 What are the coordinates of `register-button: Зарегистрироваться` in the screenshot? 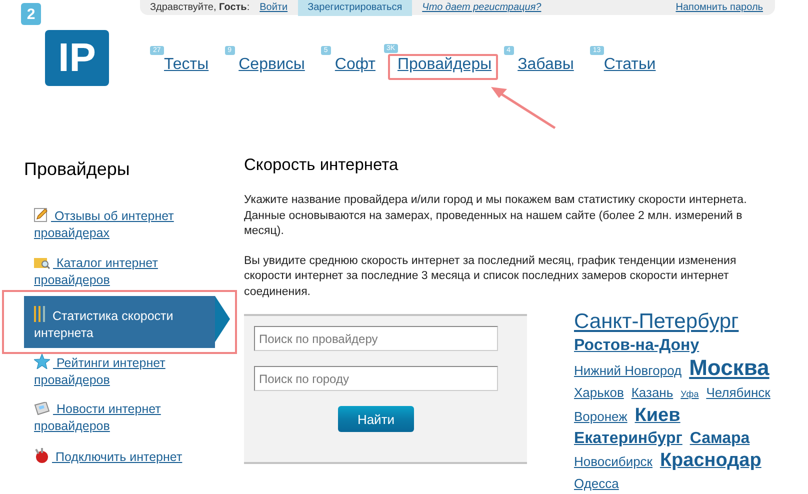 It's located at (355, 8).